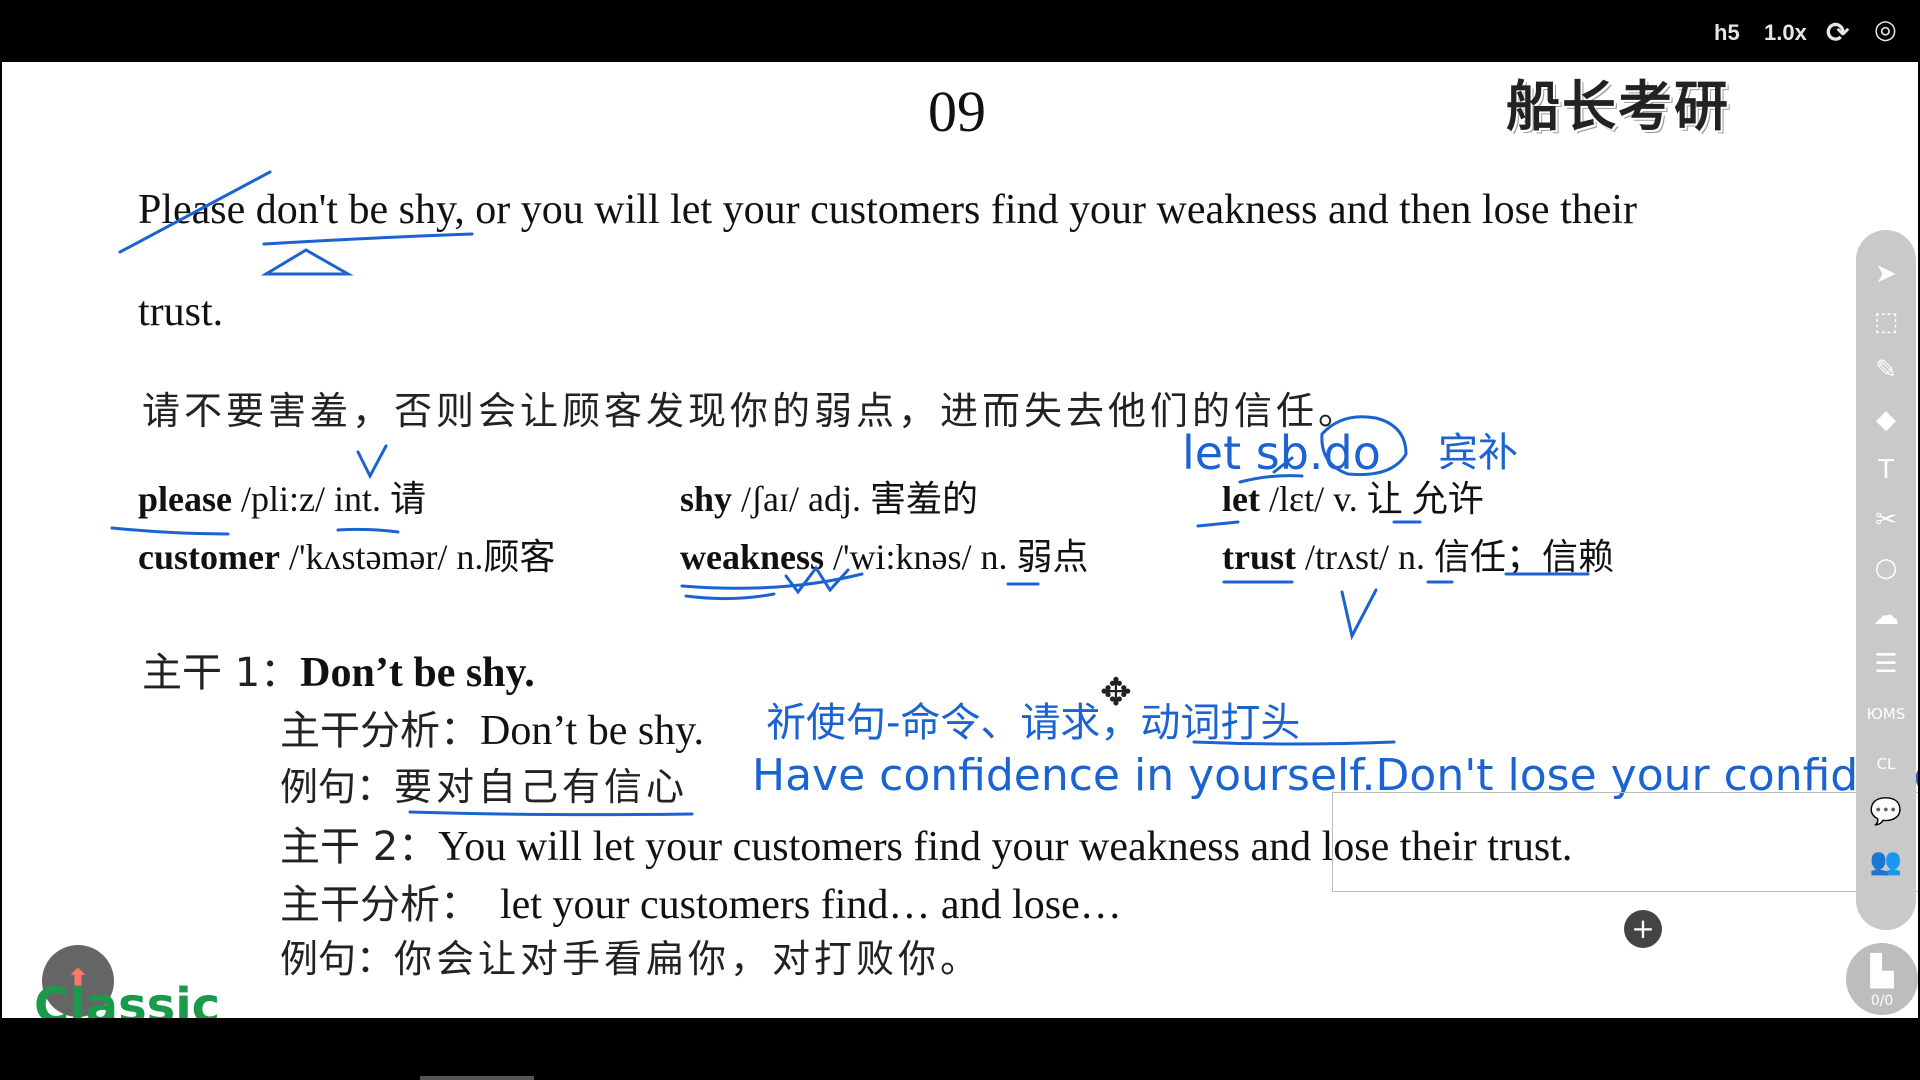 This screenshot has height=1080, width=1920. Describe the element at coordinates (1886, 714) in the screenshot. I see `mark-icon: ЮМS` at that location.